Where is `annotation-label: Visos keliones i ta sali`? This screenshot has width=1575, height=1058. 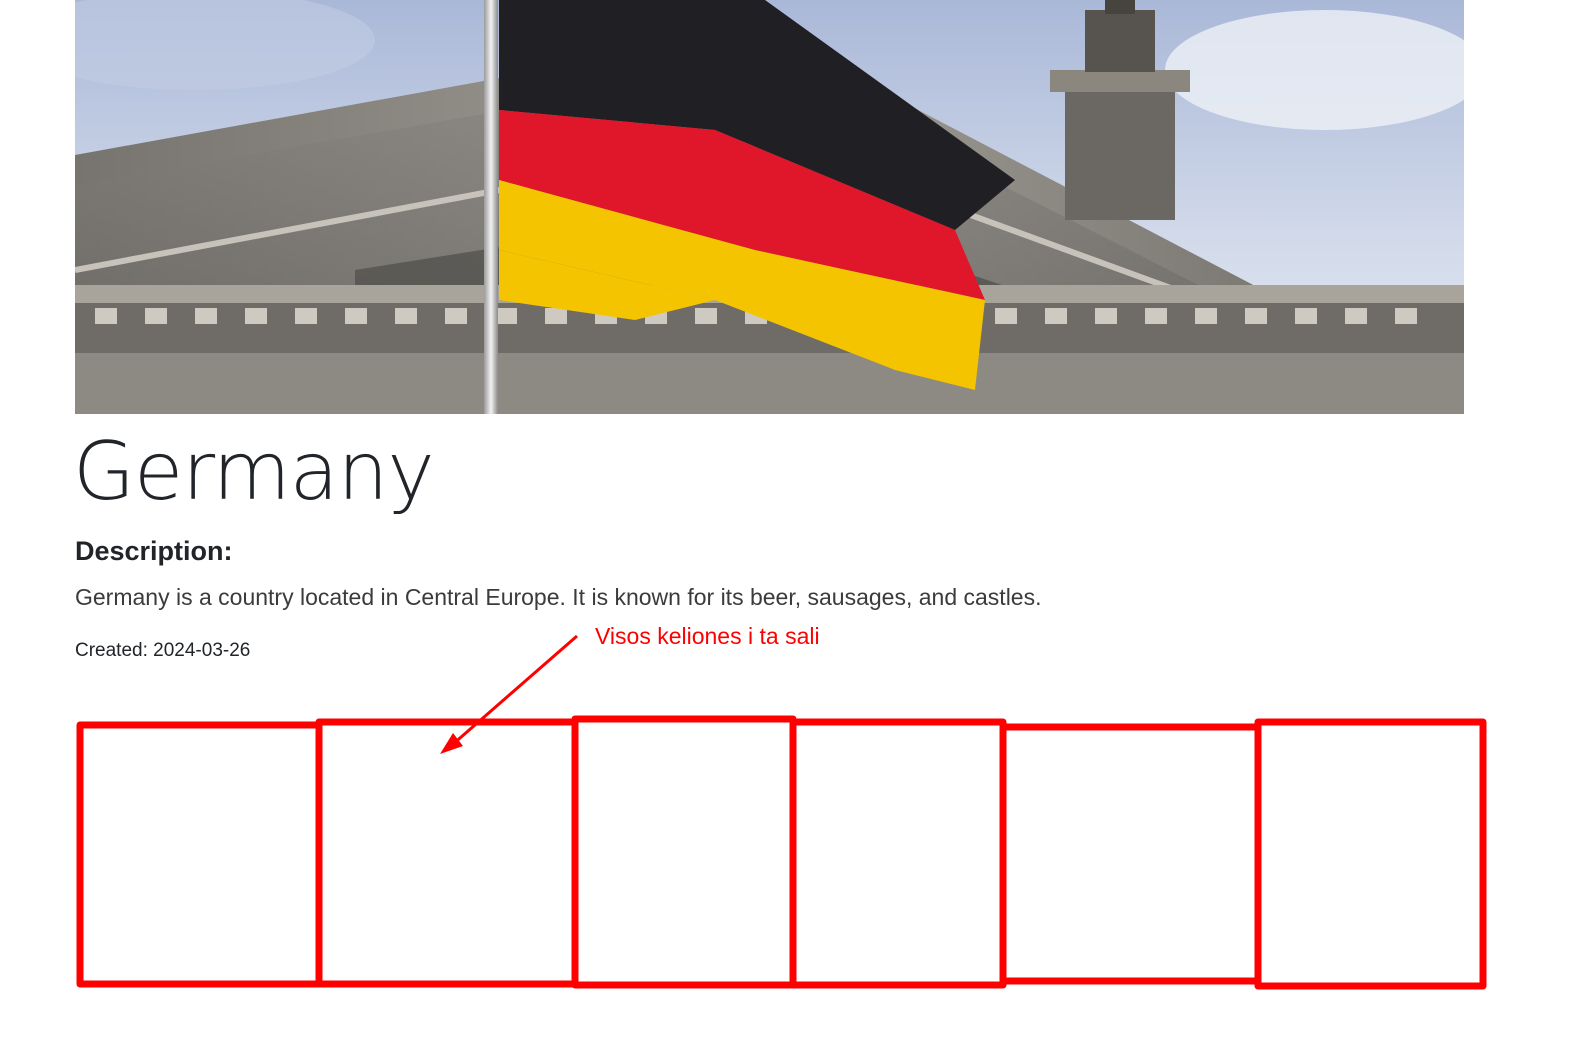 annotation-label: Visos keliones i ta sali is located at coordinates (707, 636).